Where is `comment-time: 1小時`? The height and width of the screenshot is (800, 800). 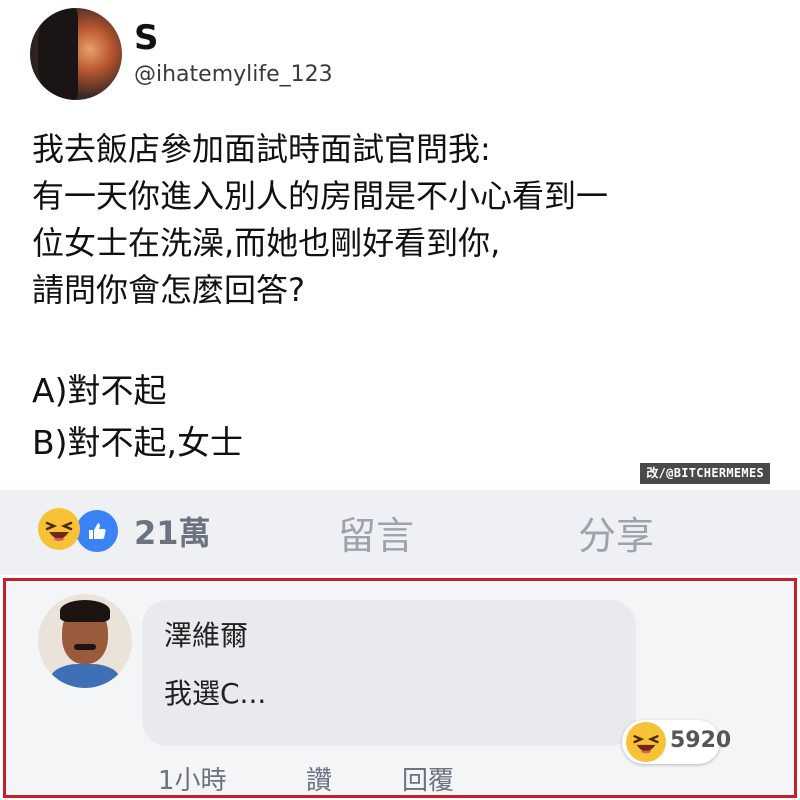
comment-time: 1小時 is located at coordinates (192, 778).